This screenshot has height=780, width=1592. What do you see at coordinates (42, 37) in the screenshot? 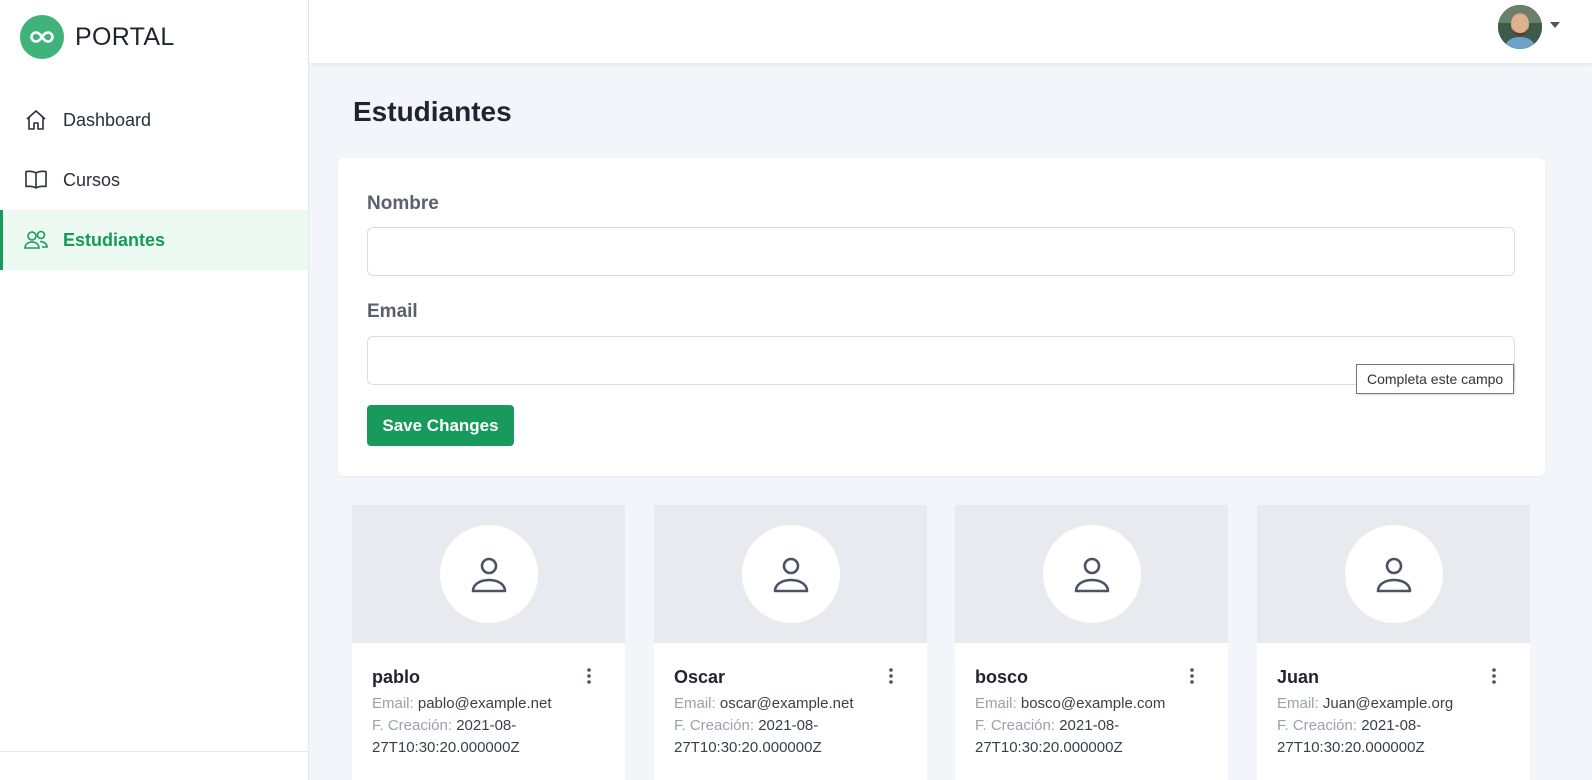
I see `infinity-logo-icon` at bounding box center [42, 37].